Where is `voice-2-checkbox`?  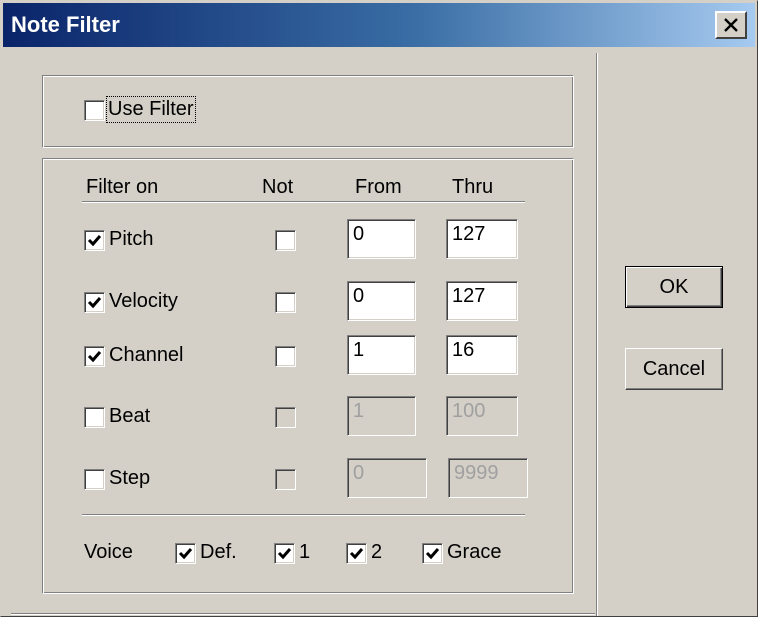
voice-2-checkbox is located at coordinates (356, 553).